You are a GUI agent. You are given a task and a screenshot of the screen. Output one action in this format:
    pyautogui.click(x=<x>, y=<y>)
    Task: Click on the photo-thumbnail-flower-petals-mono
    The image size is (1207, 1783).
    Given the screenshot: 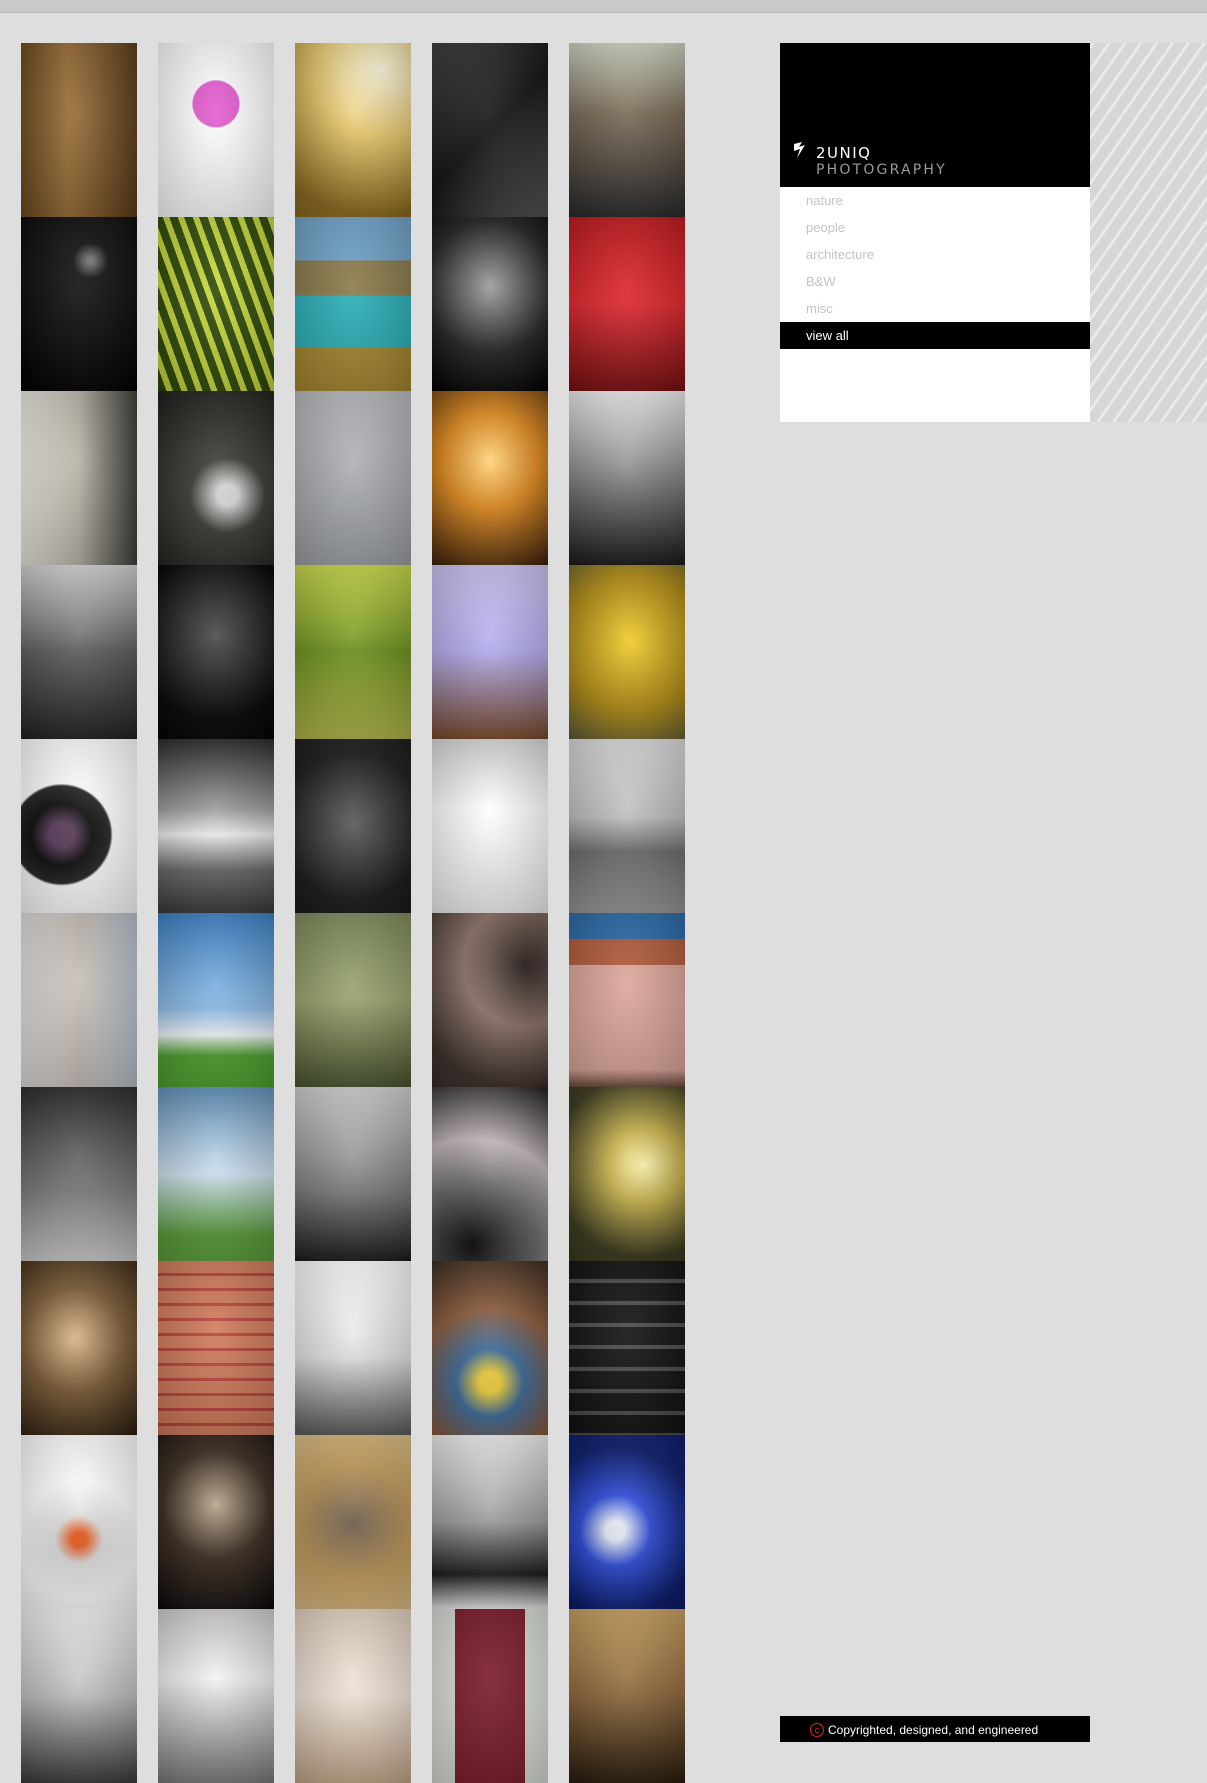 What is the action you would take?
    pyautogui.click(x=490, y=1000)
    